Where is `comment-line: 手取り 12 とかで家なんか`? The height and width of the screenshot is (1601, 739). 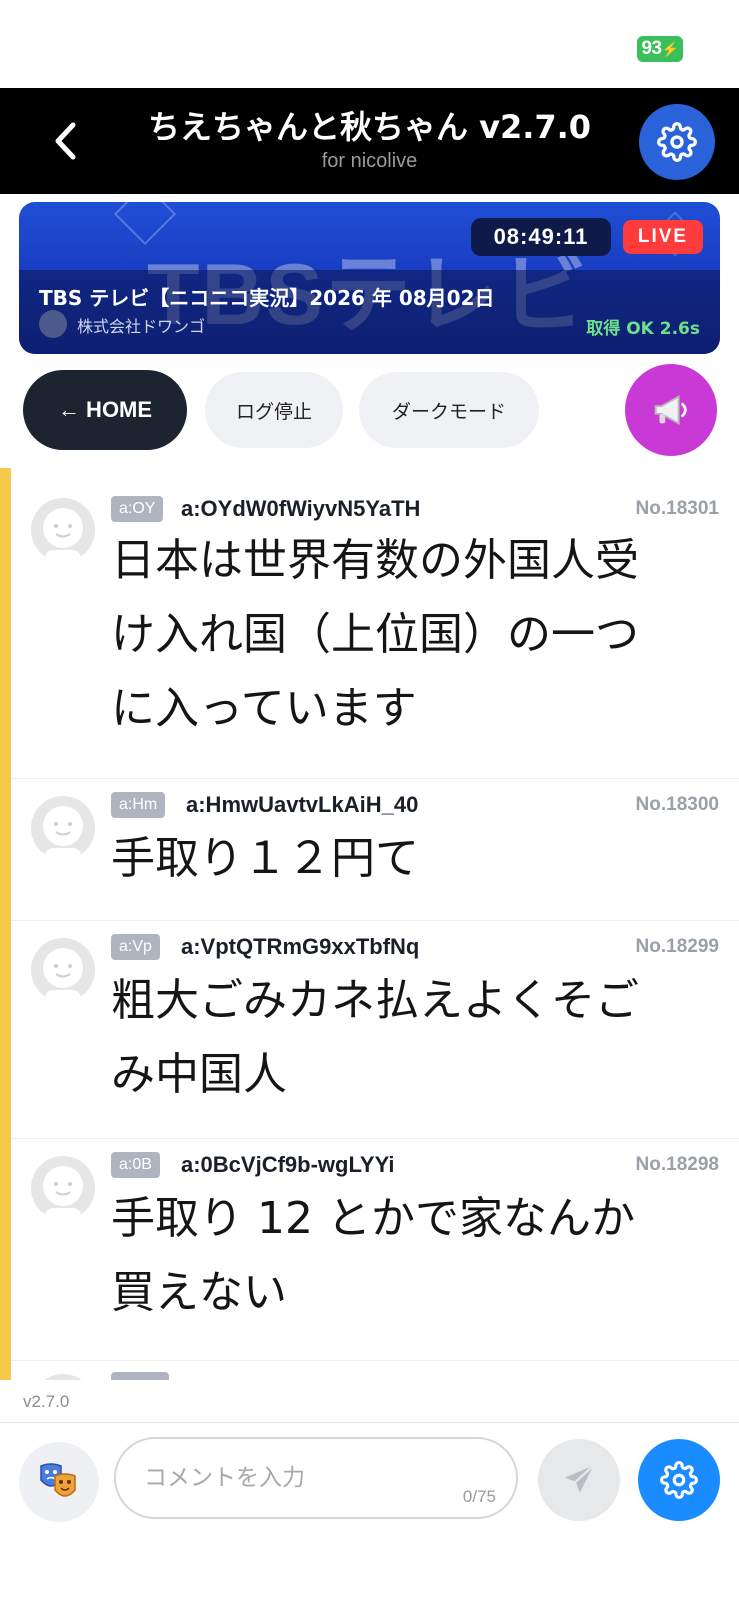
comment-line: 手取り 12 とかで家なんか is located at coordinates (373, 1218).